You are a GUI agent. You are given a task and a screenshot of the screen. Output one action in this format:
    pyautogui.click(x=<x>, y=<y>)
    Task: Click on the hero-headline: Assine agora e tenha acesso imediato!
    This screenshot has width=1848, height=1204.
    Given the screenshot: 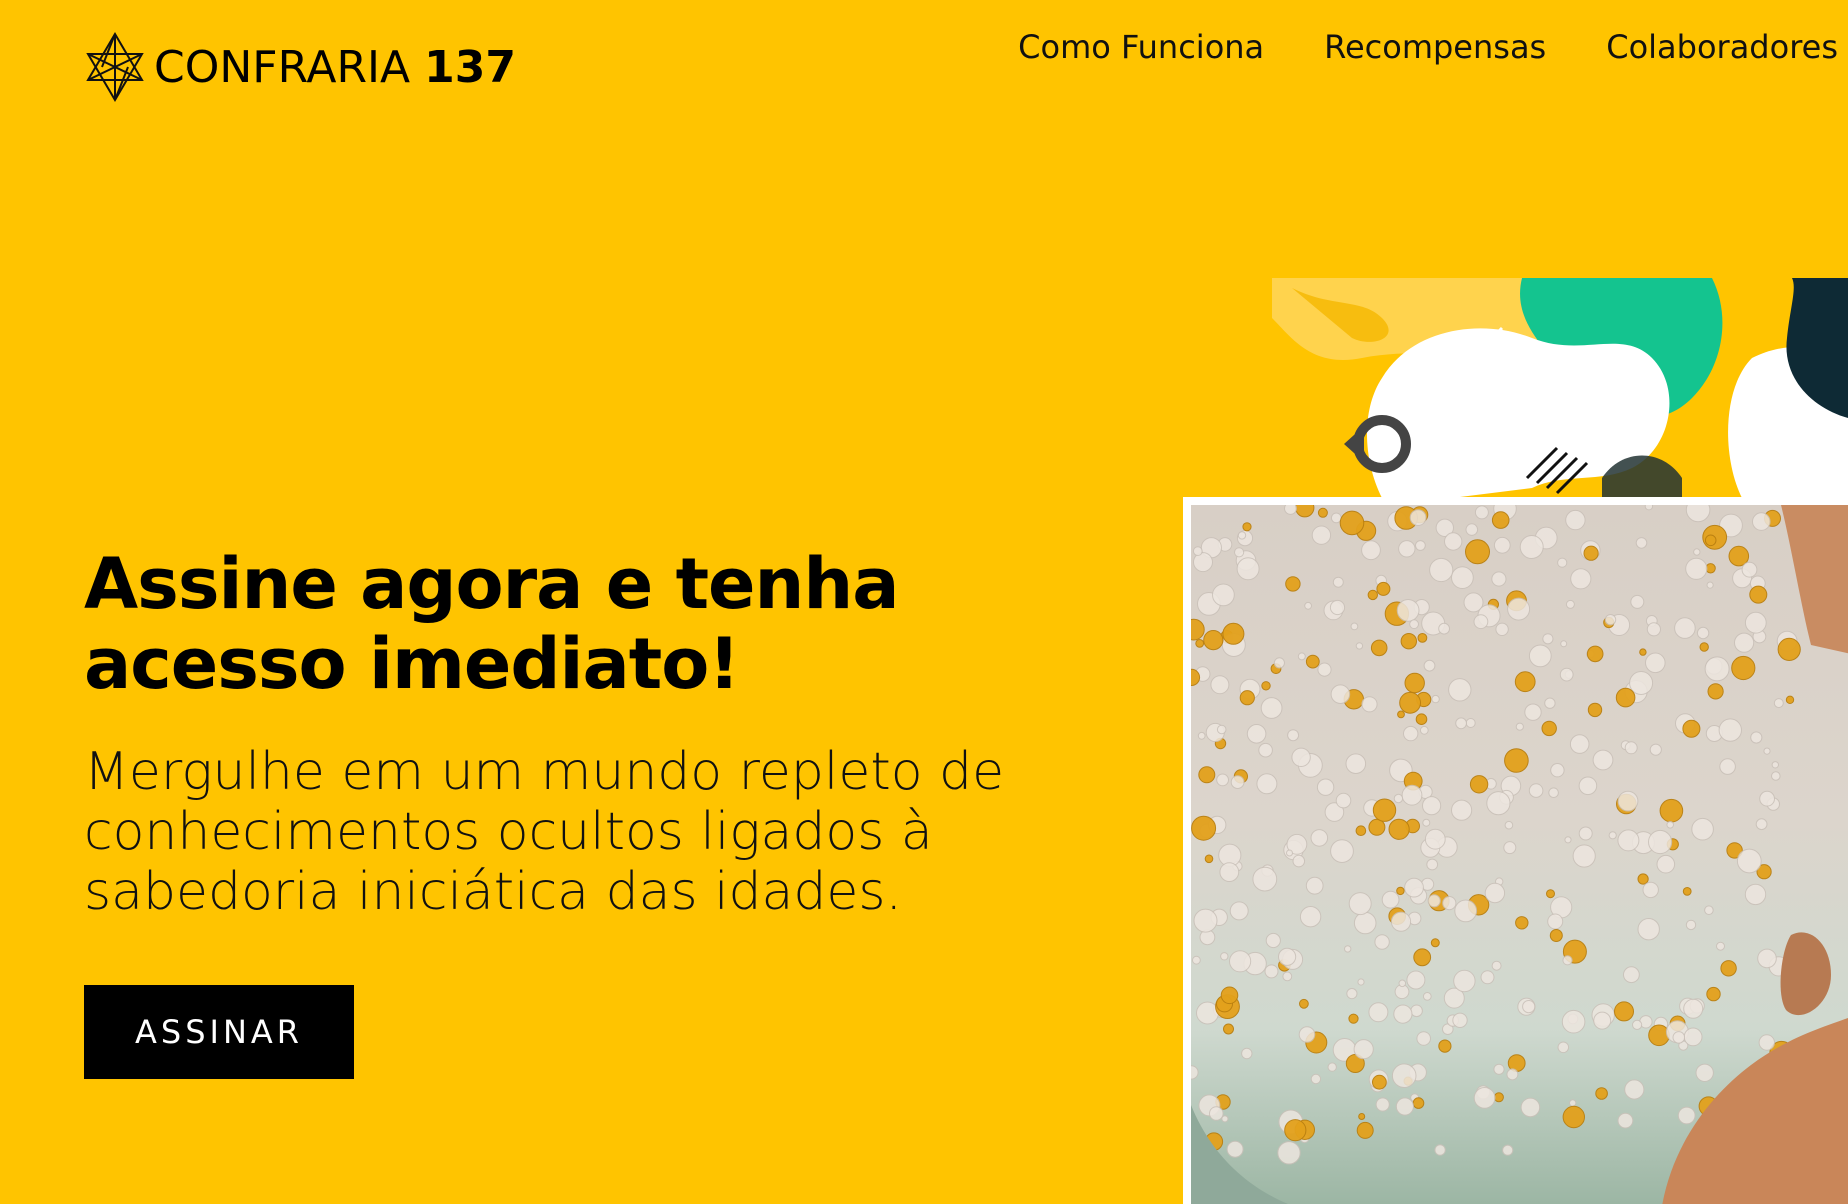 What is the action you would take?
    pyautogui.click(x=534, y=624)
    